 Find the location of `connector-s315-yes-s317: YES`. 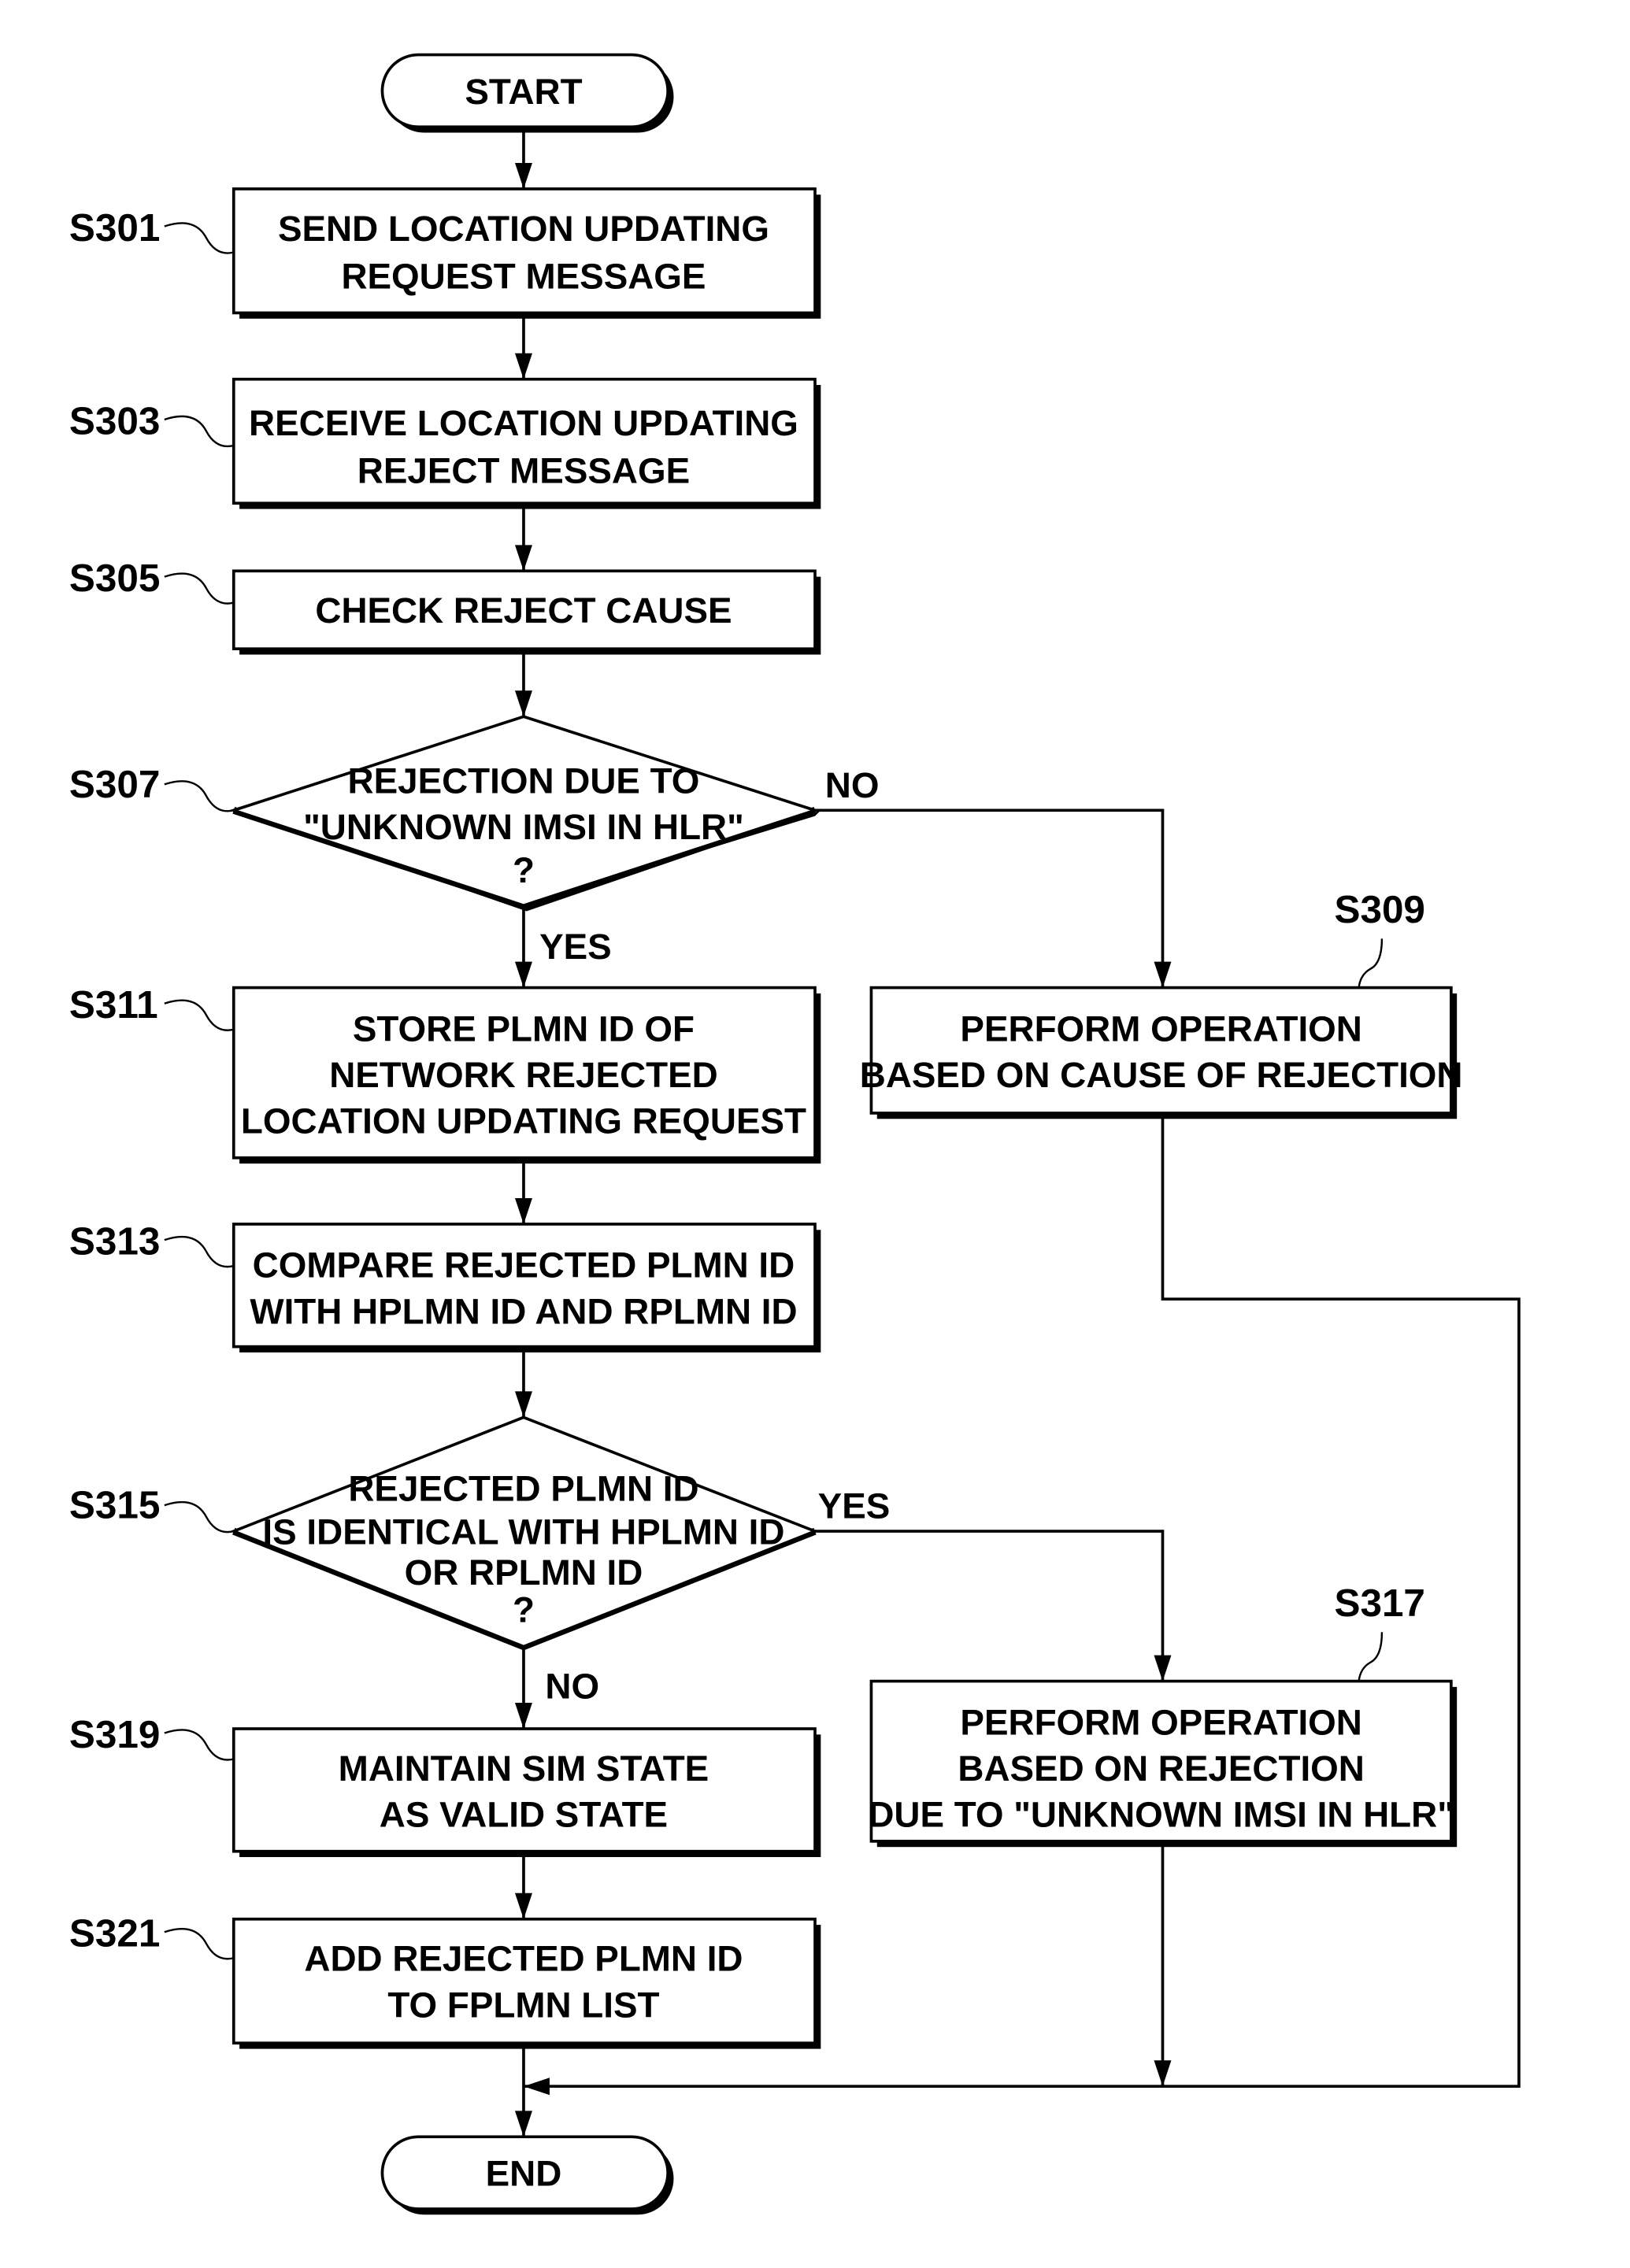

connector-s315-yes-s317: YES is located at coordinates (994, 1584).